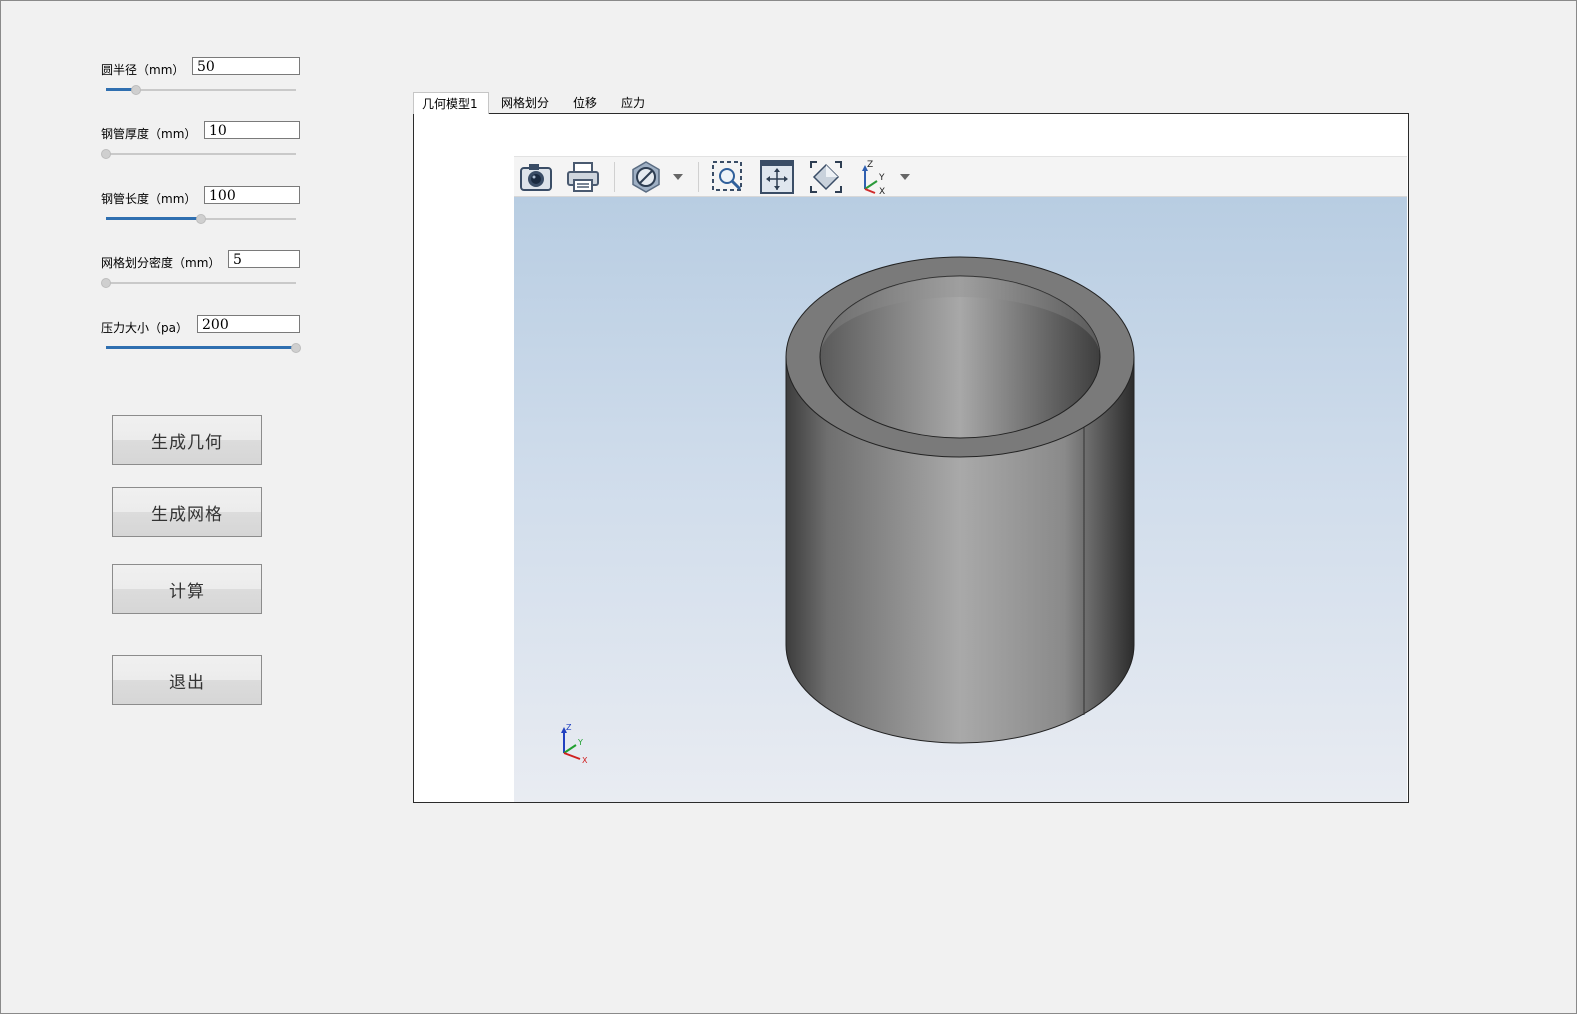 This screenshot has height=1014, width=1577. What do you see at coordinates (246, 66) in the screenshot?
I see `radius-input: 50` at bounding box center [246, 66].